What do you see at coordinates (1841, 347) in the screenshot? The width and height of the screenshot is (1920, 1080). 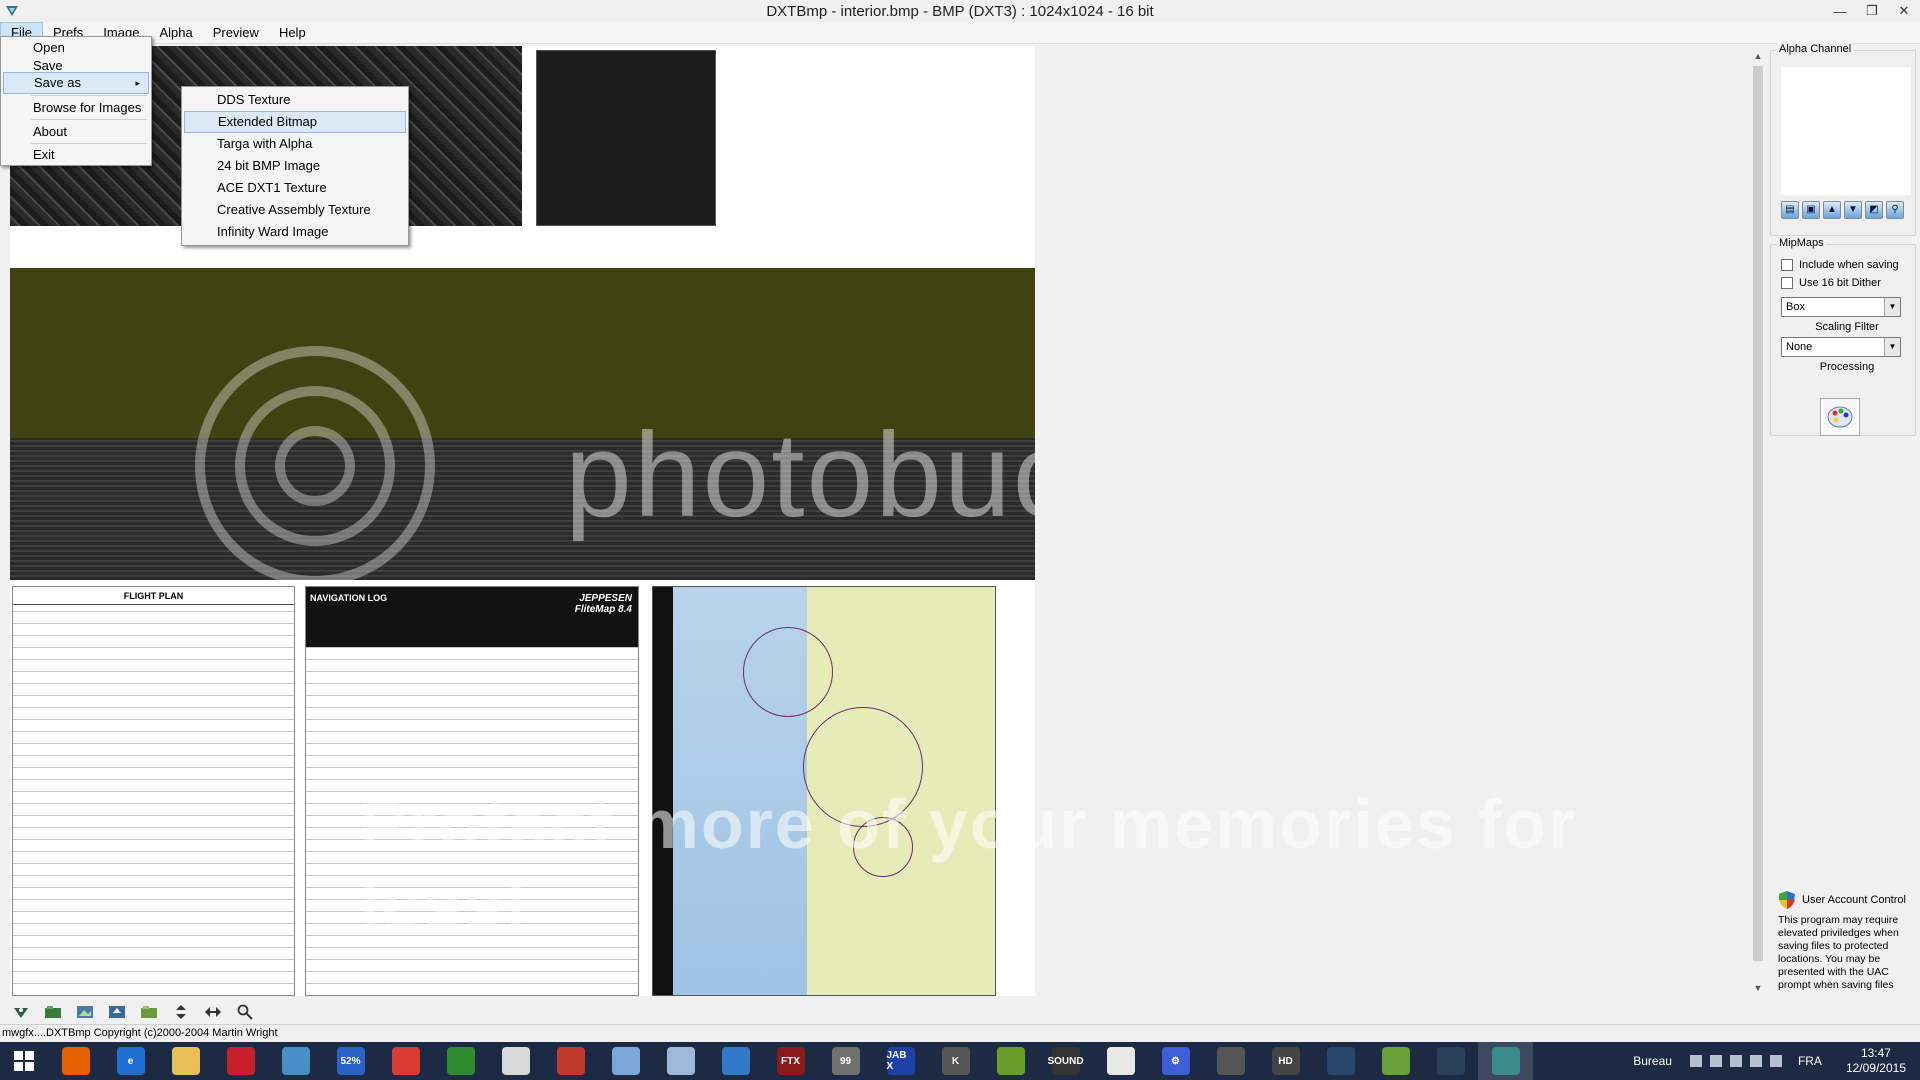 I see `scaling-filter-select: None ▼` at bounding box center [1841, 347].